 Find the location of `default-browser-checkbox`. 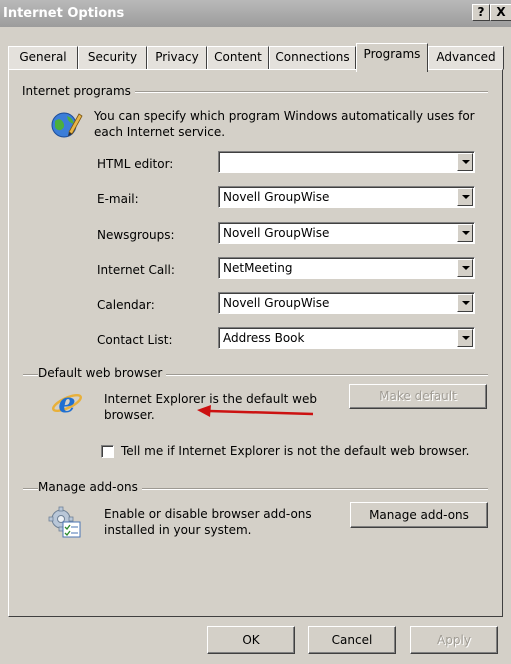

default-browser-checkbox is located at coordinates (107, 451).